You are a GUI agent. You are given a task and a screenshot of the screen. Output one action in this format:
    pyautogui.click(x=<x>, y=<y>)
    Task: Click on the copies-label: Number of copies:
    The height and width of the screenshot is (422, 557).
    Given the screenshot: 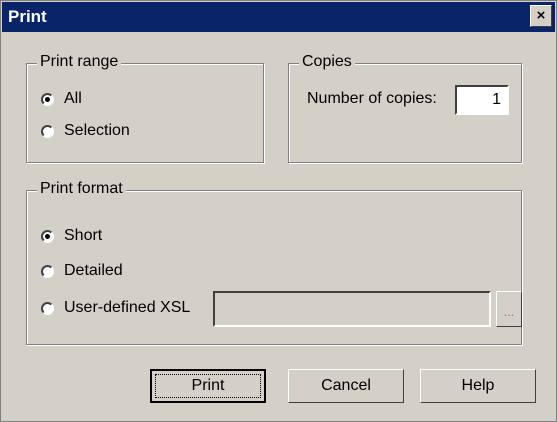 What is the action you would take?
    pyautogui.click(x=372, y=98)
    